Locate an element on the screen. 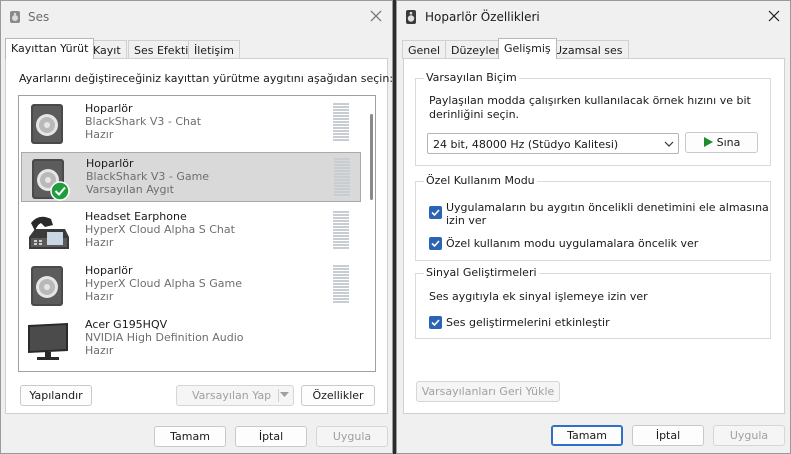 Image resolution: width=791 pixels, height=454 pixels. device-desc: NVIDIA High Definition Audio is located at coordinates (164, 337).